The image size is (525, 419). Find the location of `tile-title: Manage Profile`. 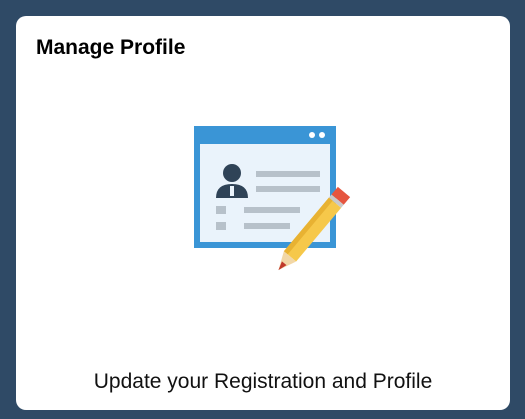

tile-title: Manage Profile is located at coordinates (111, 47).